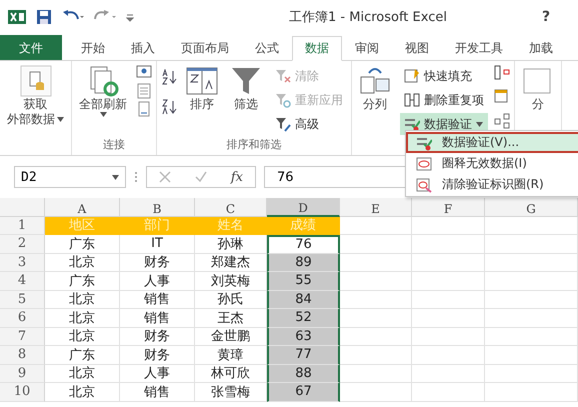  What do you see at coordinates (236, 177) in the screenshot?
I see `insert-function-button: fx` at bounding box center [236, 177].